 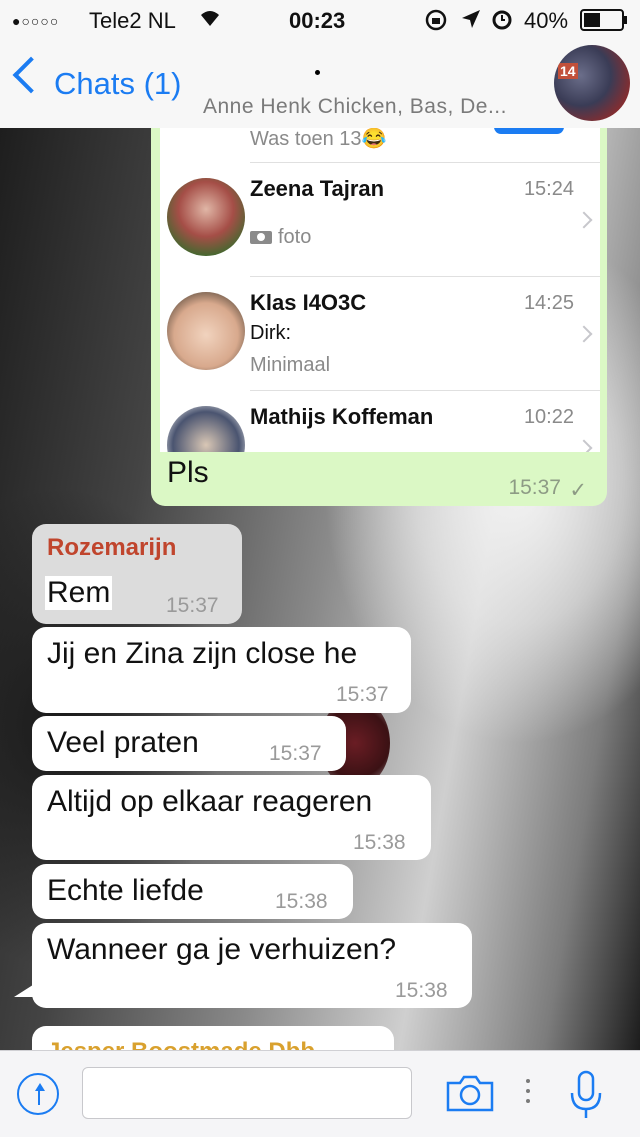 What do you see at coordinates (210, 801) in the screenshot?
I see `message-text: Altijd op elkaar reageren` at bounding box center [210, 801].